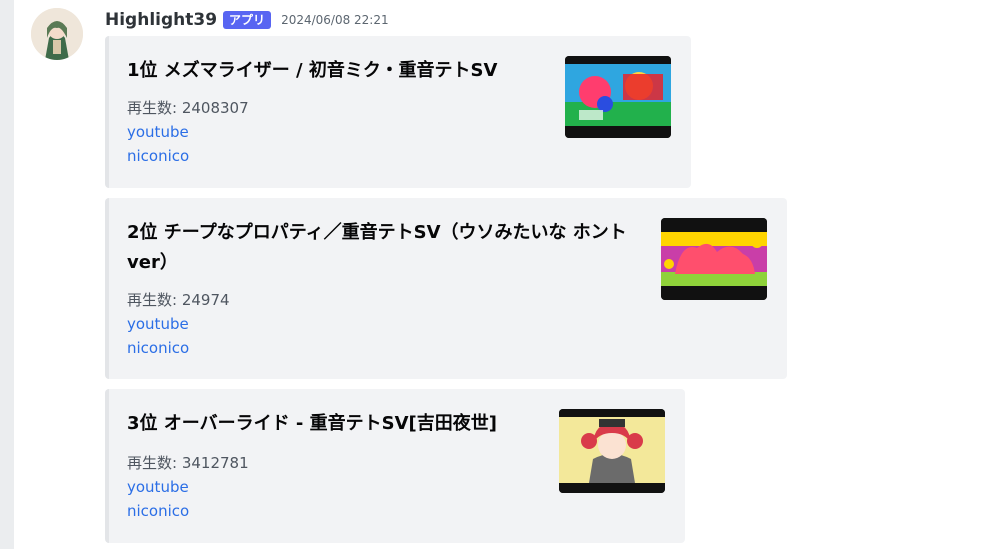 The height and width of the screenshot is (549, 1000). I want to click on message-header: Highlight39 アプリ 2024/06/08 22:21, so click(247, 20).